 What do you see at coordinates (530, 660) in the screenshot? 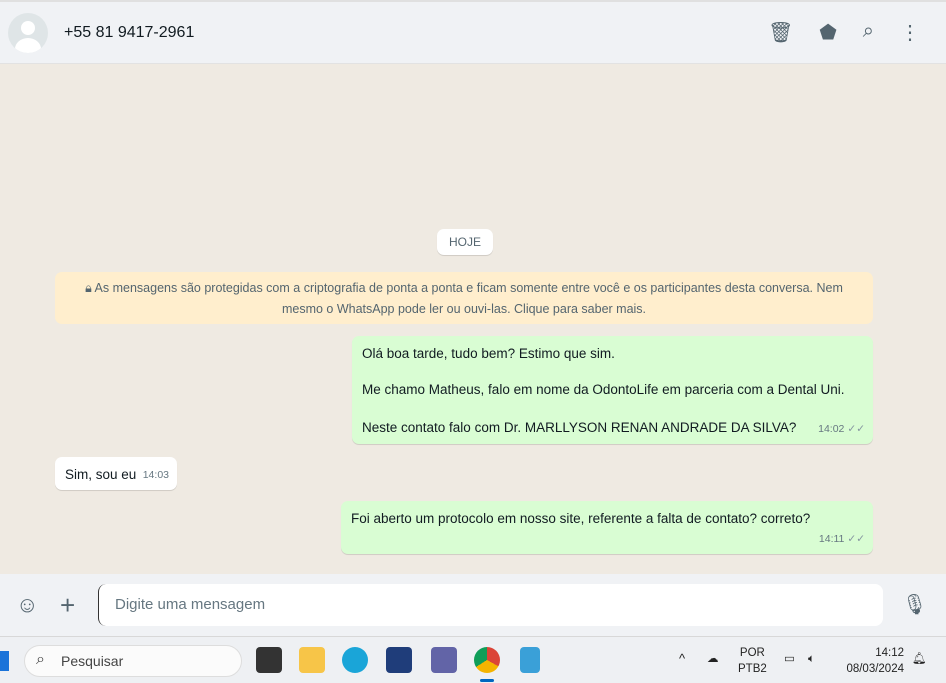
I see `notepad-icon` at bounding box center [530, 660].